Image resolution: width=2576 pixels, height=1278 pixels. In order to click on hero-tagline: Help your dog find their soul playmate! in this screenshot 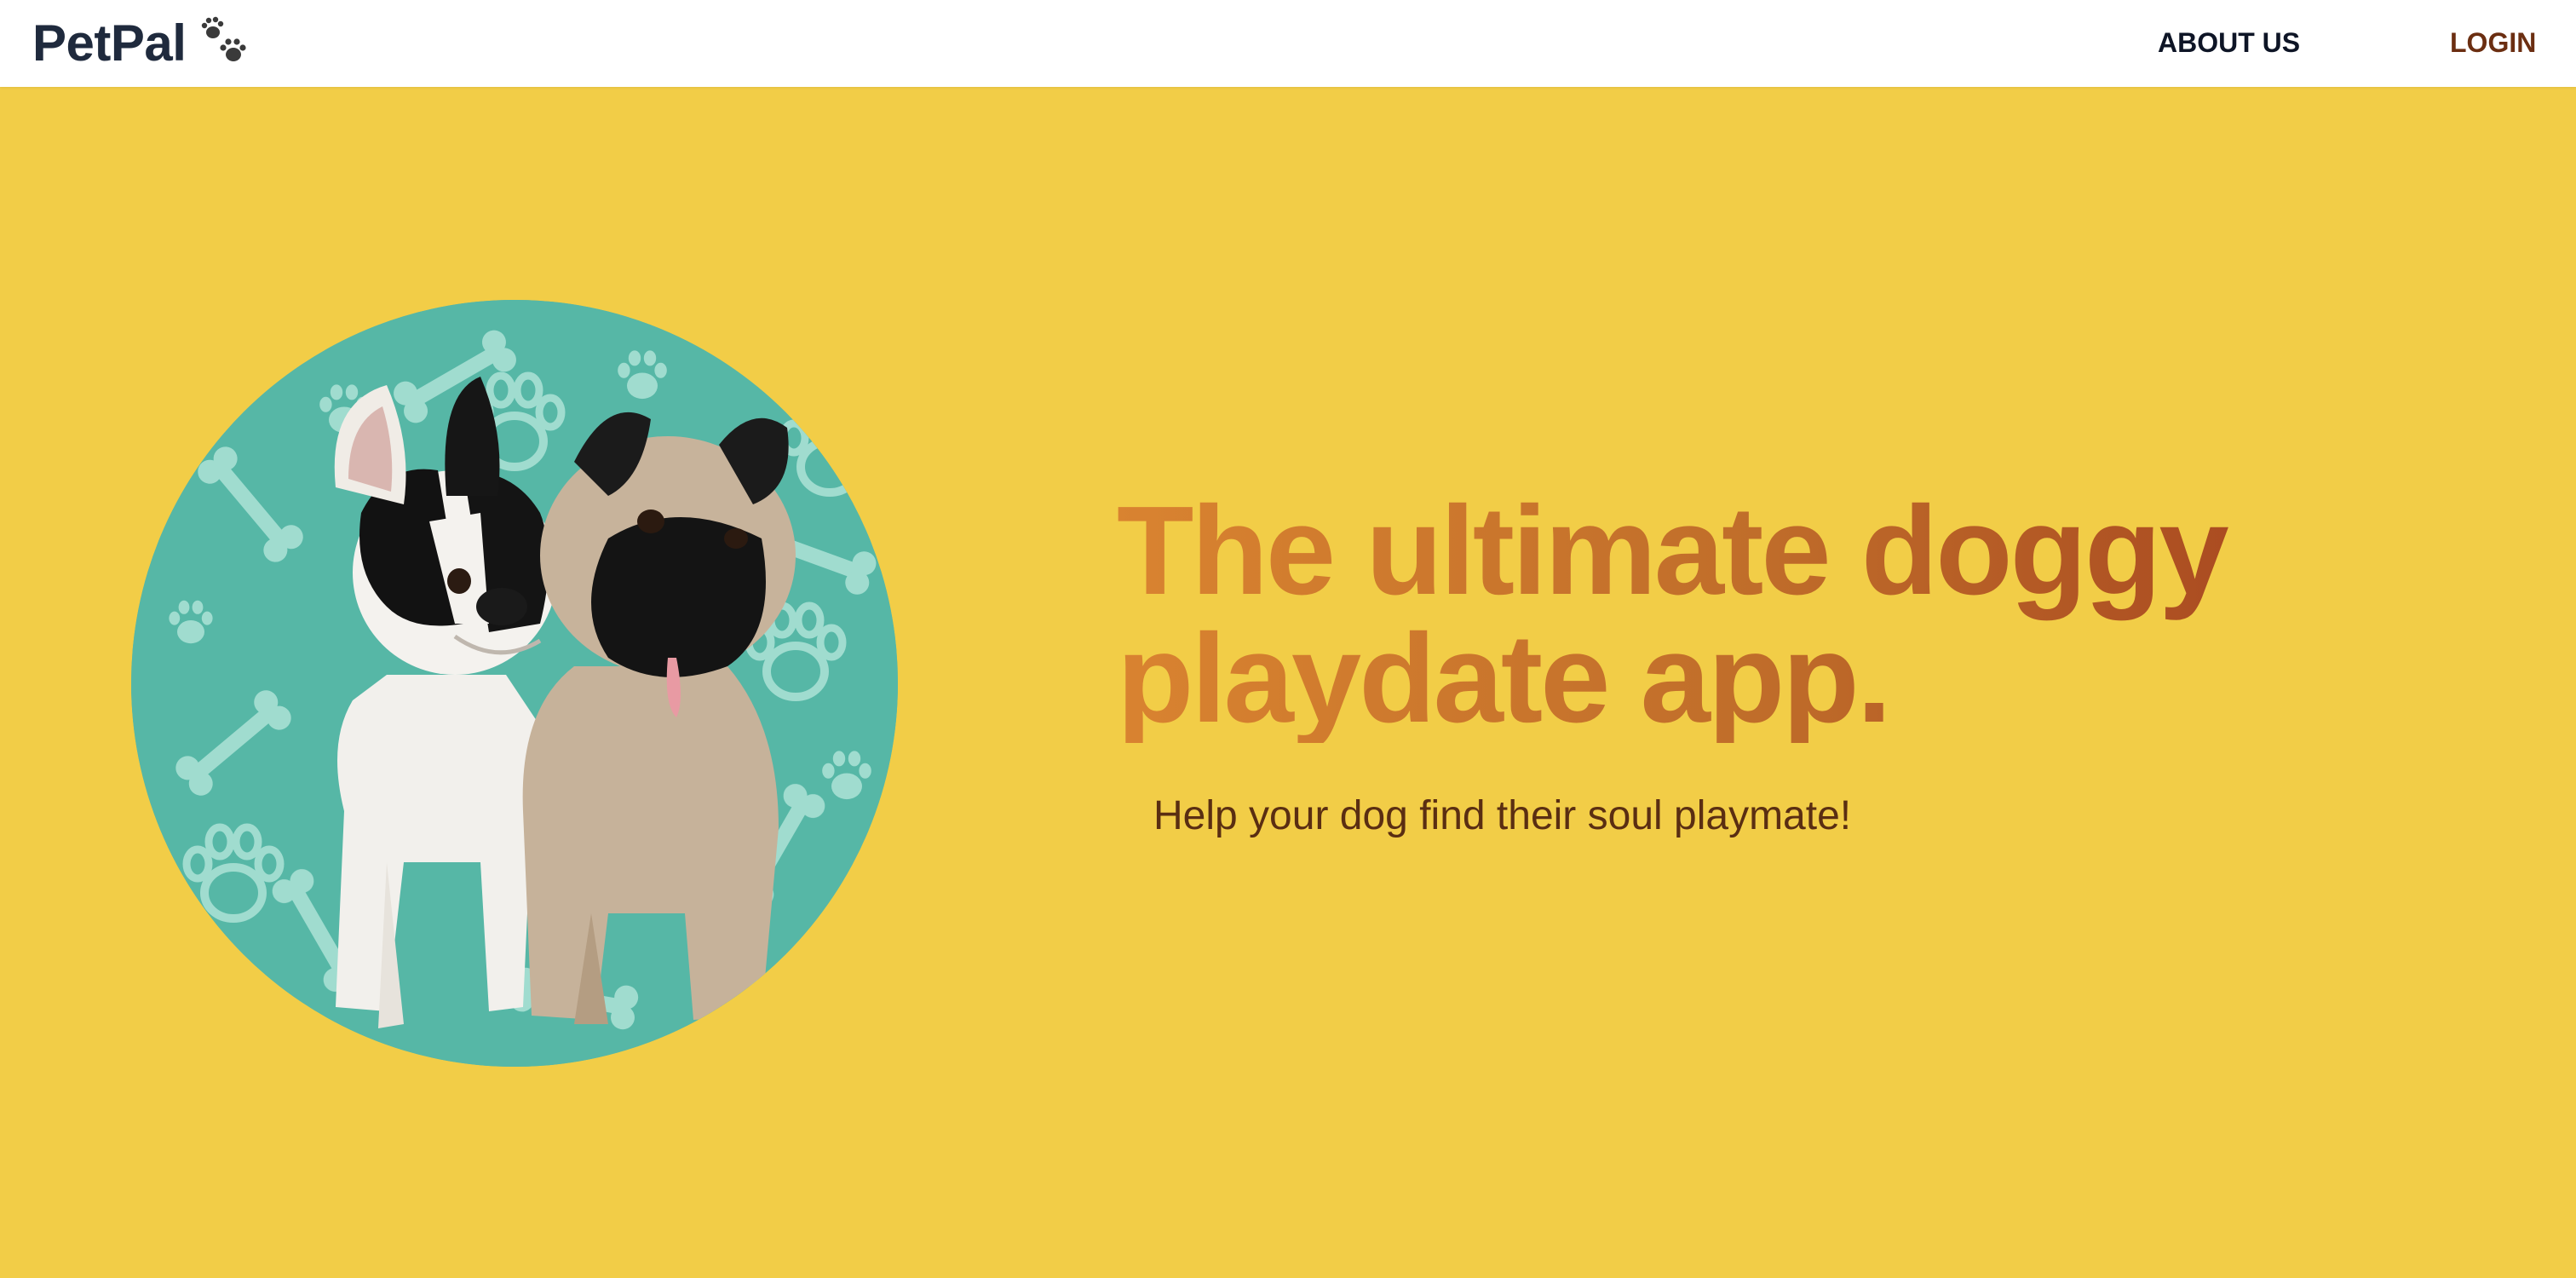, I will do `click(1503, 815)`.